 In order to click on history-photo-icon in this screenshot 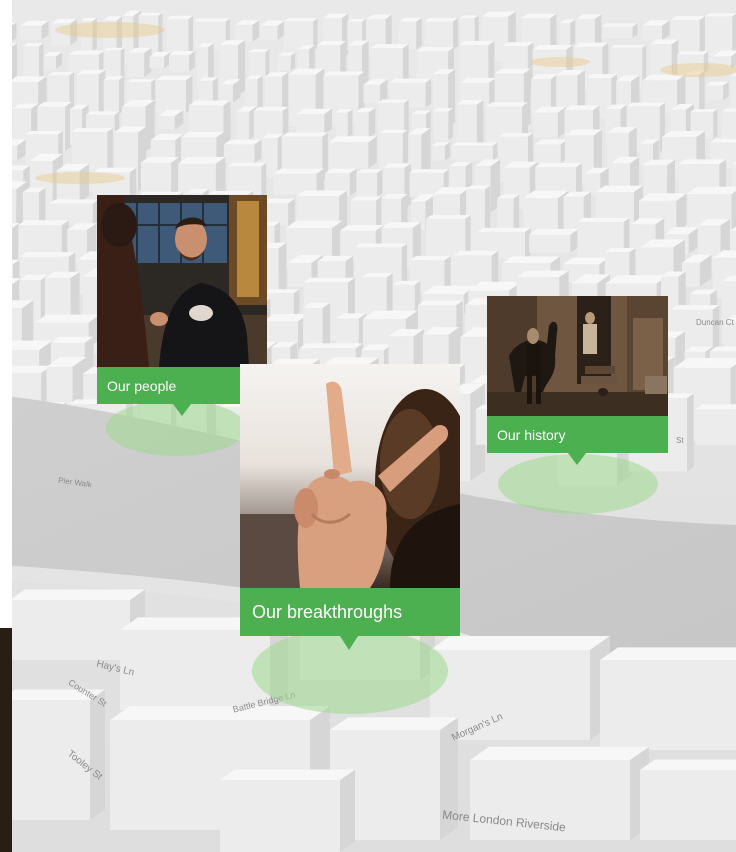, I will do `click(577, 356)`.